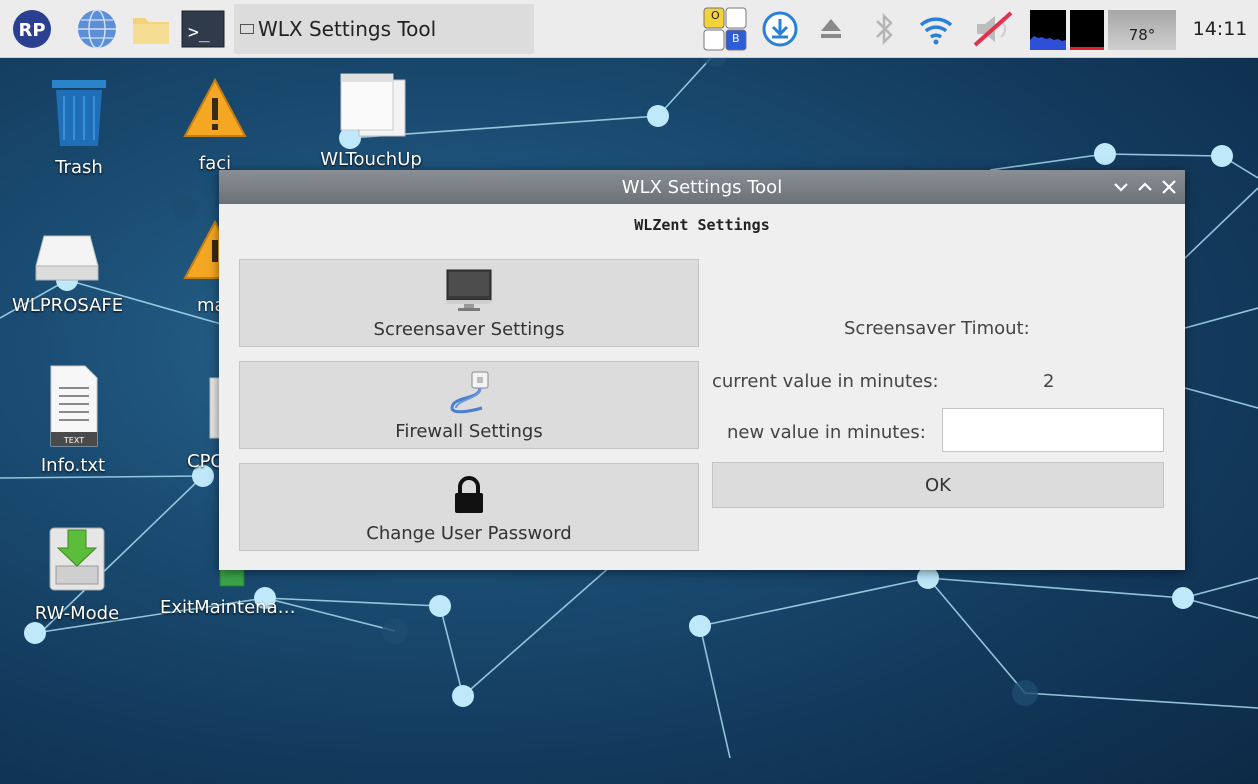  I want to click on screensaver-settings-label: Screensaver Settings, so click(469, 329).